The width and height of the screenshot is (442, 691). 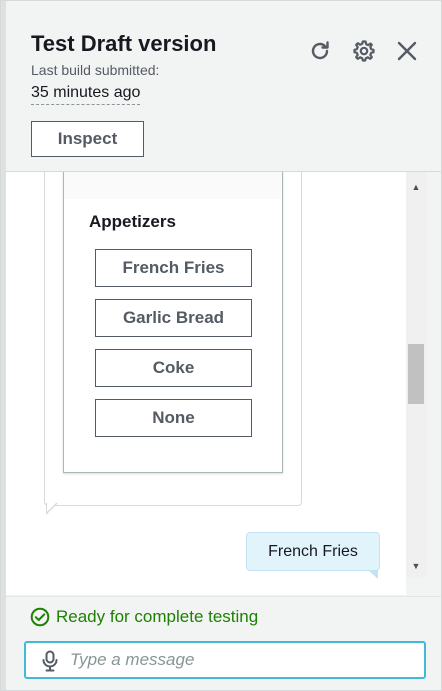 I want to click on option-button-coke: Coke, so click(x=173, y=368).